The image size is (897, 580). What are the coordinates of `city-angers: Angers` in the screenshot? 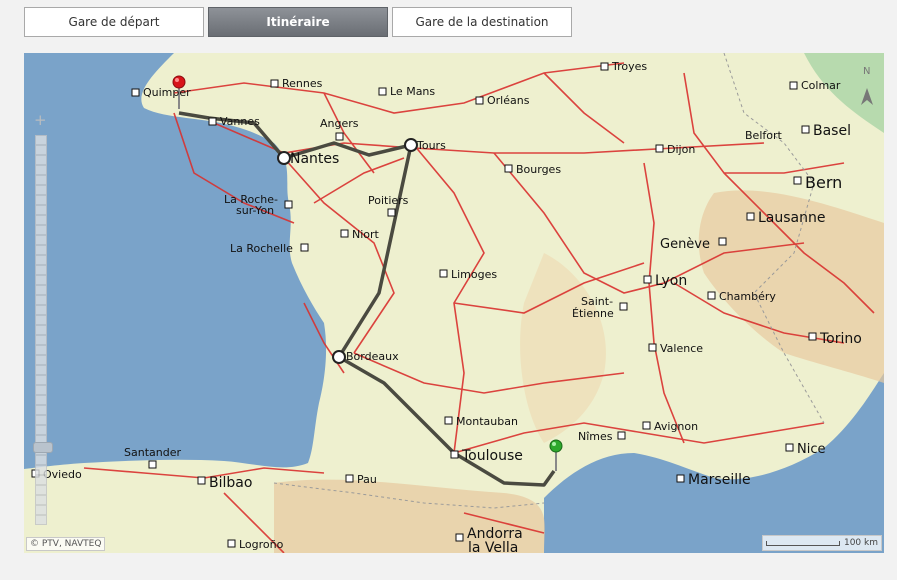 It's located at (339, 129).